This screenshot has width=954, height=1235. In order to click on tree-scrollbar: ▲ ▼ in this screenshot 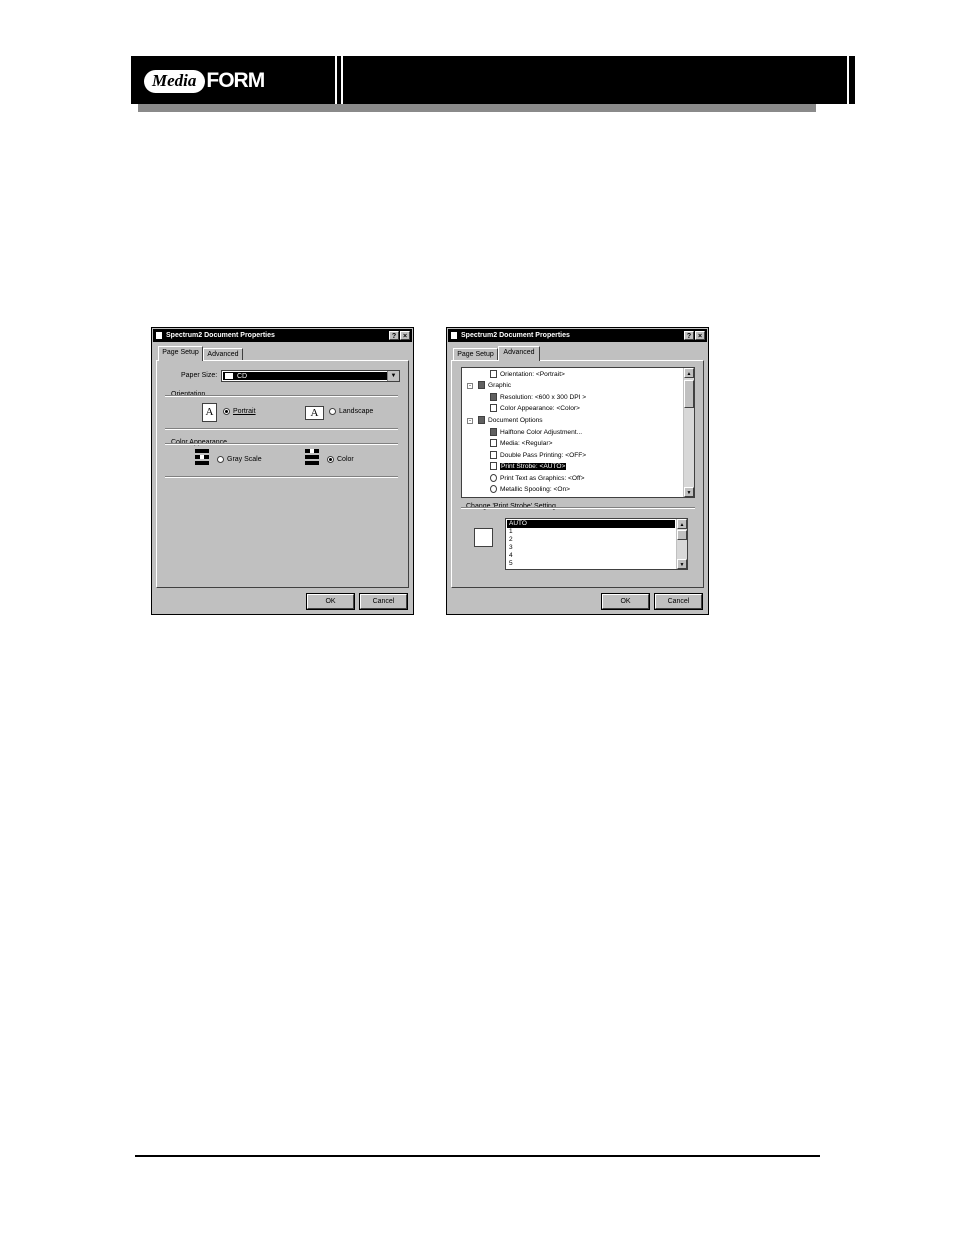, I will do `click(688, 432)`.